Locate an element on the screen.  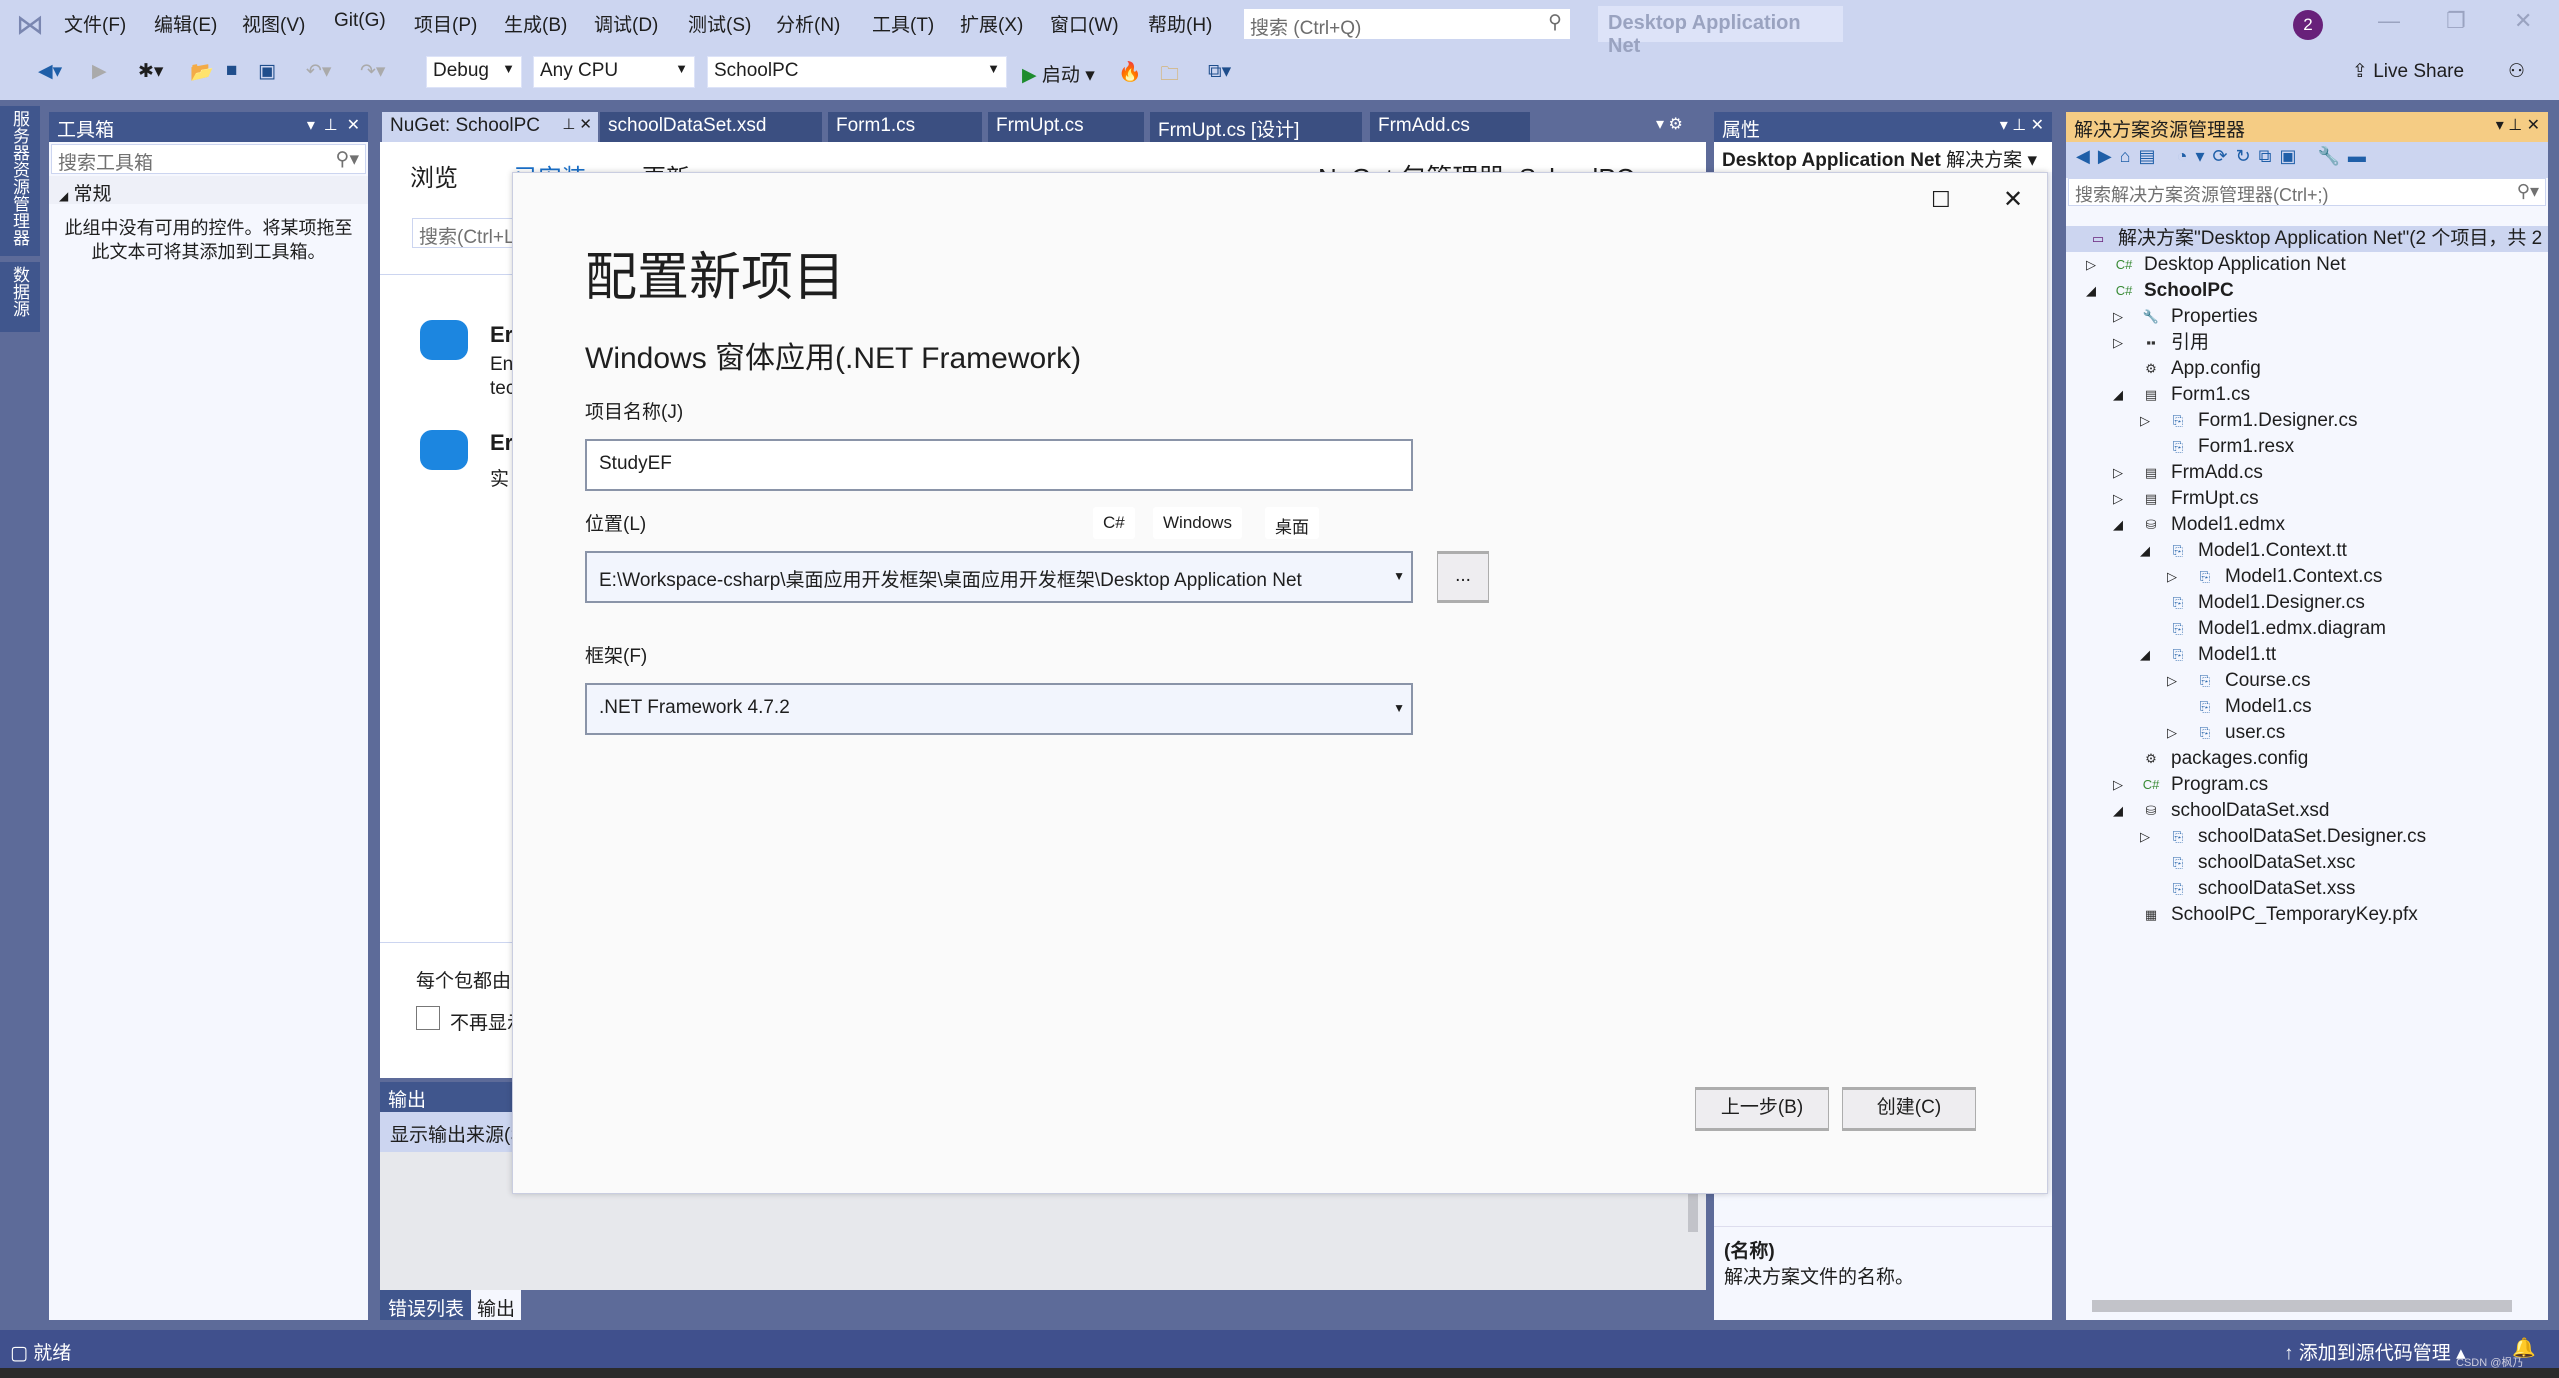
toolbox-group-general: ◢ 常规 is located at coordinates (208, 190).